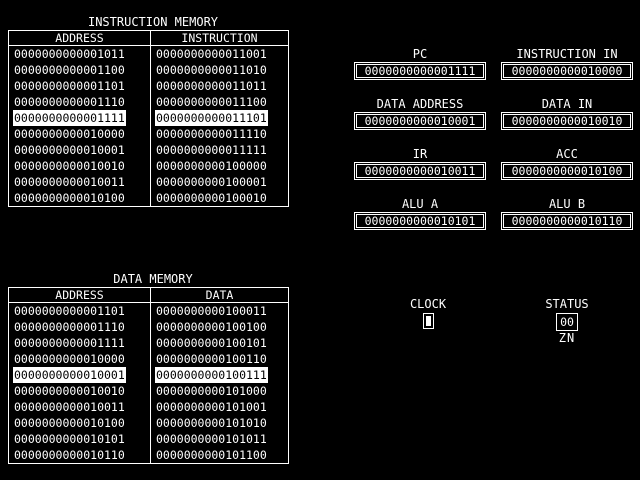 Image resolution: width=640 pixels, height=480 pixels. Describe the element at coordinates (69, 150) in the screenshot. I see `instruction-memory-address-cell-text: 0000000000010001` at that location.